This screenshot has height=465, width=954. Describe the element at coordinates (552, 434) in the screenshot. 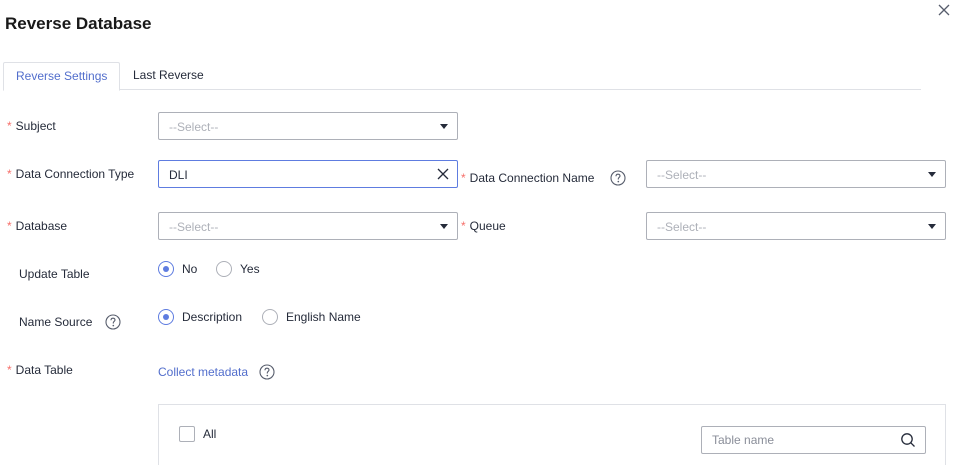

I see `table-panel: All` at that location.